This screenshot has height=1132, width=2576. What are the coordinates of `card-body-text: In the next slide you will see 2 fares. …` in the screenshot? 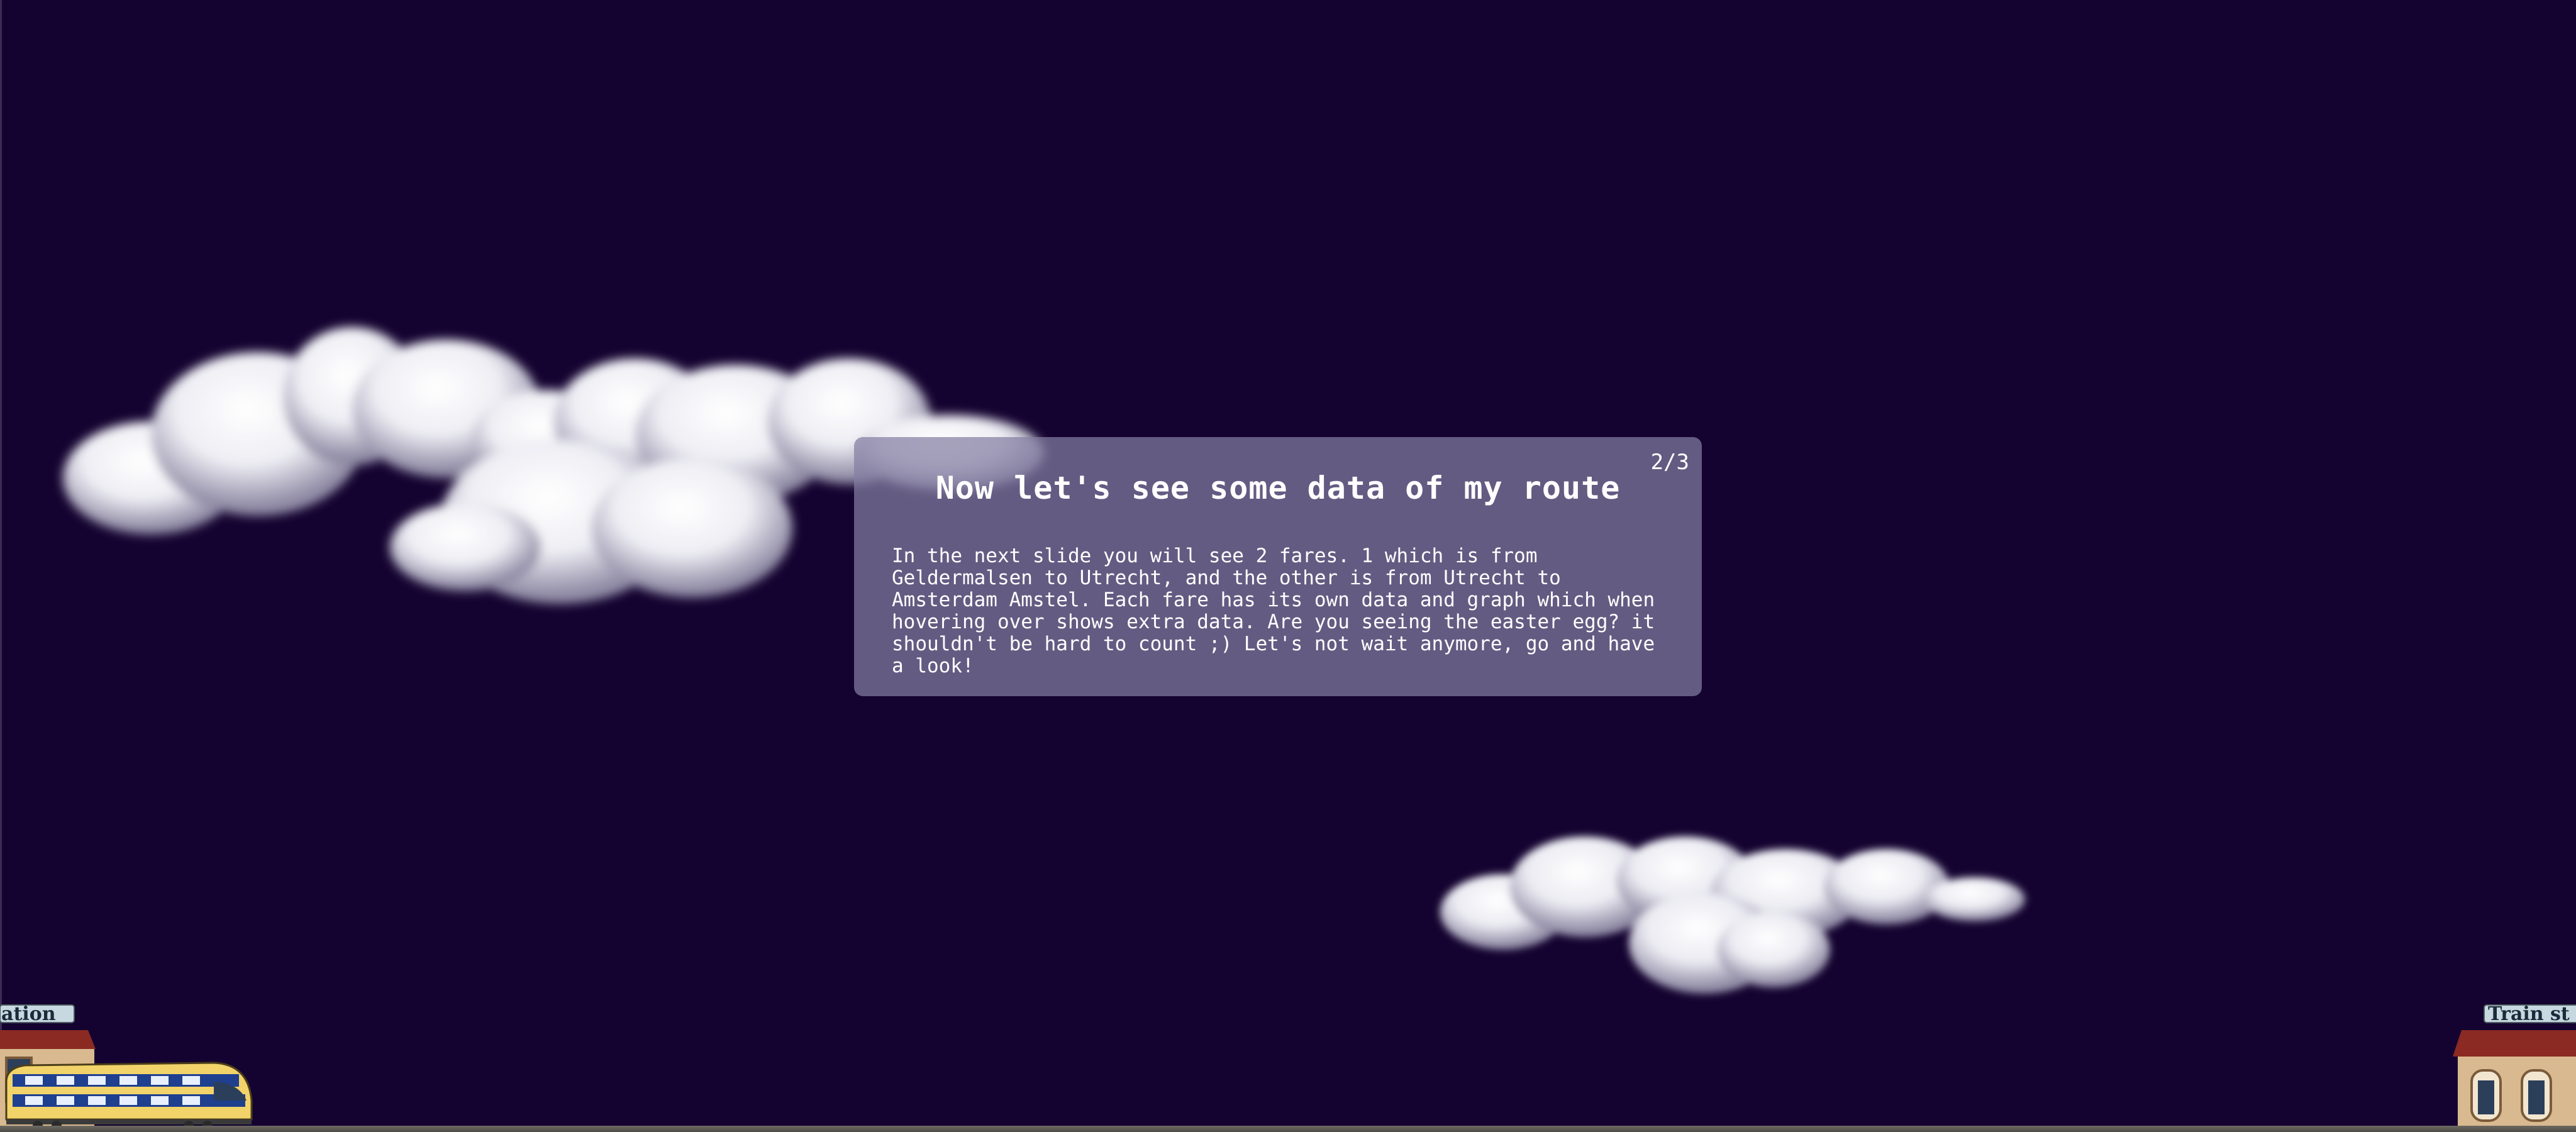 It's located at (1273, 611).